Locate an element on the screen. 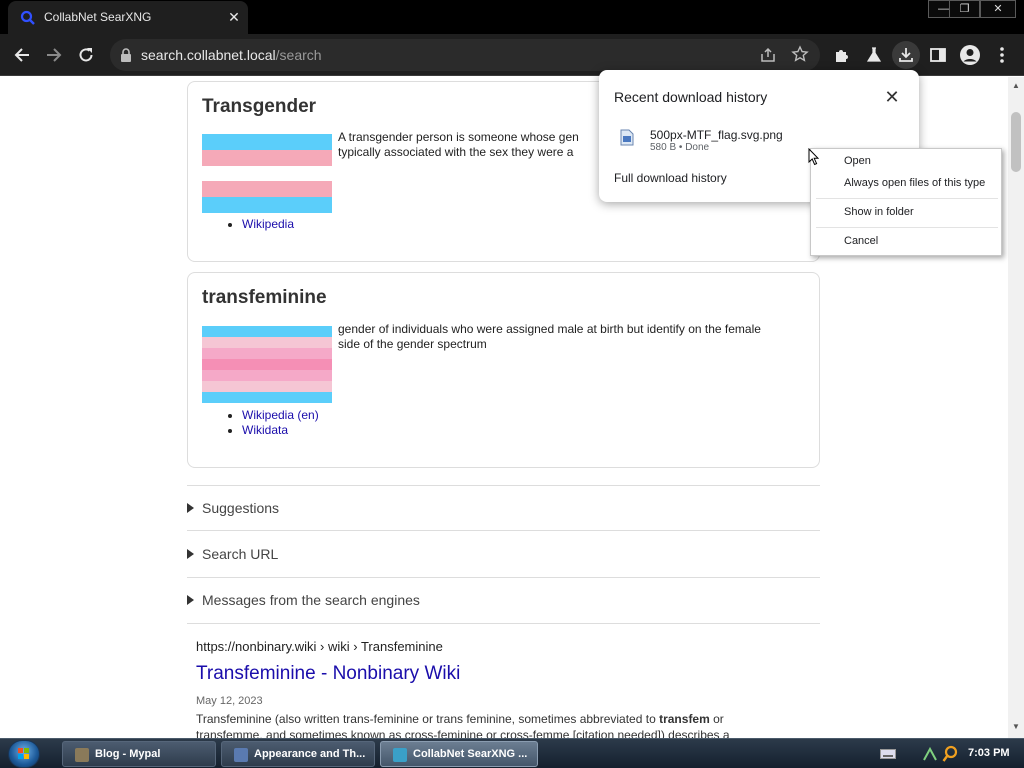 The image size is (1024, 768). snippet-highlight: transfem is located at coordinates (684, 719).